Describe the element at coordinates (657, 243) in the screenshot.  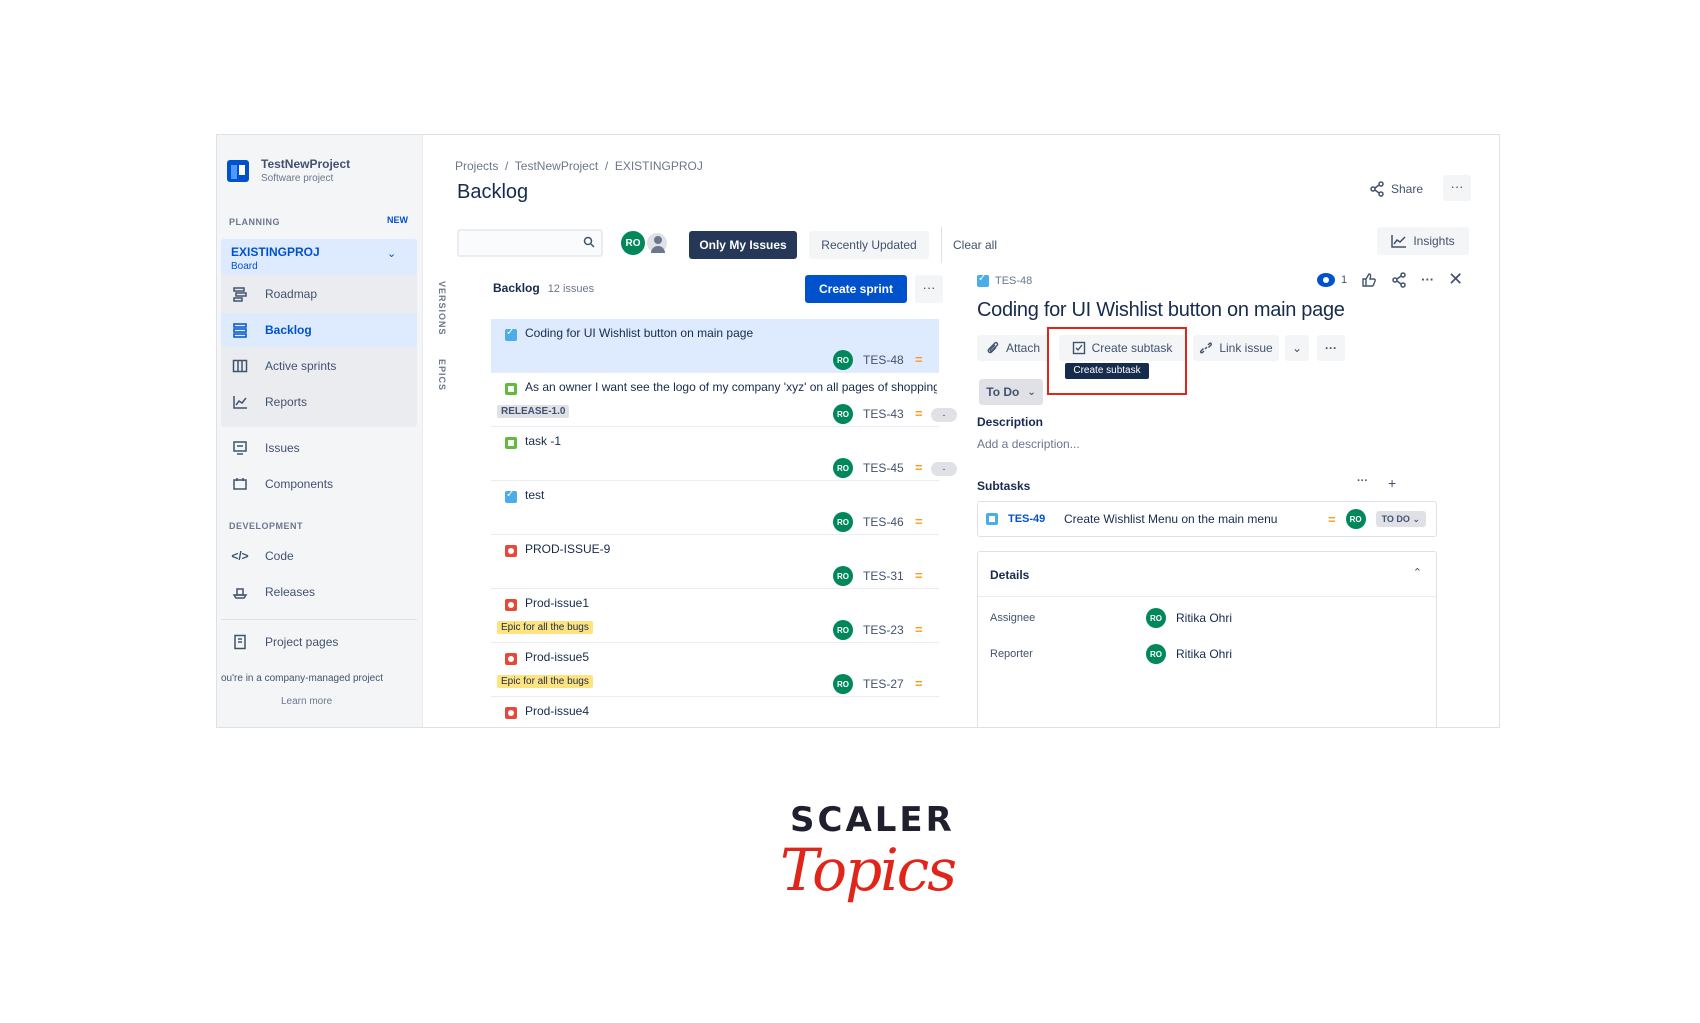
I see `user-avatar-icon` at that location.